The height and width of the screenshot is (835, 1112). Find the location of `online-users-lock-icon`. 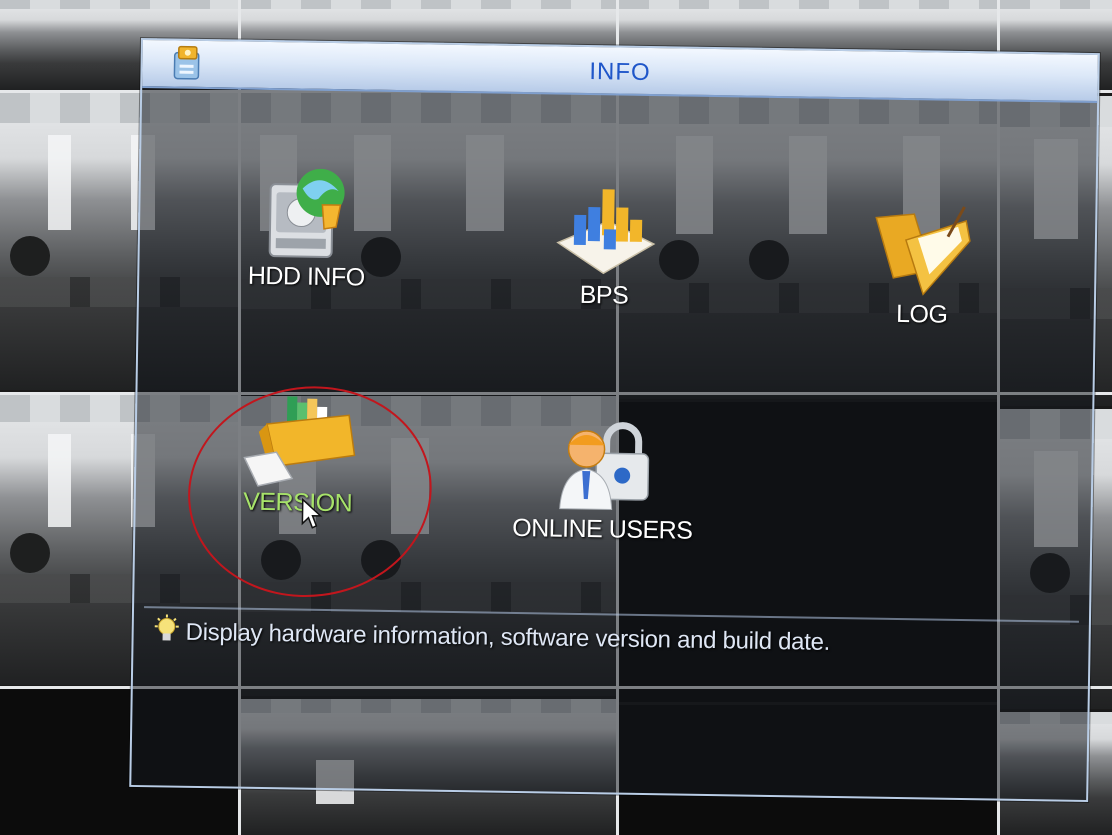

online-users-lock-icon is located at coordinates (604, 466).